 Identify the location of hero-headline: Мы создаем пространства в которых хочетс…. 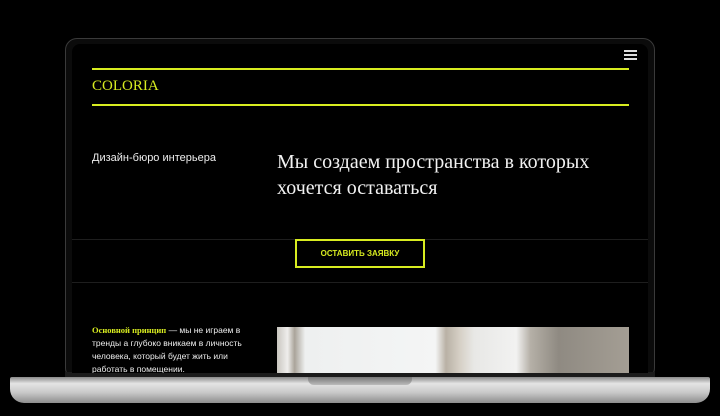
(433, 175).